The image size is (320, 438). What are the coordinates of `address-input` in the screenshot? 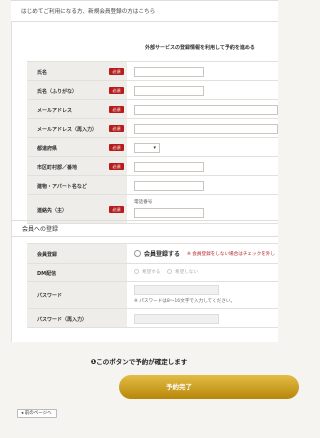 It's located at (169, 167).